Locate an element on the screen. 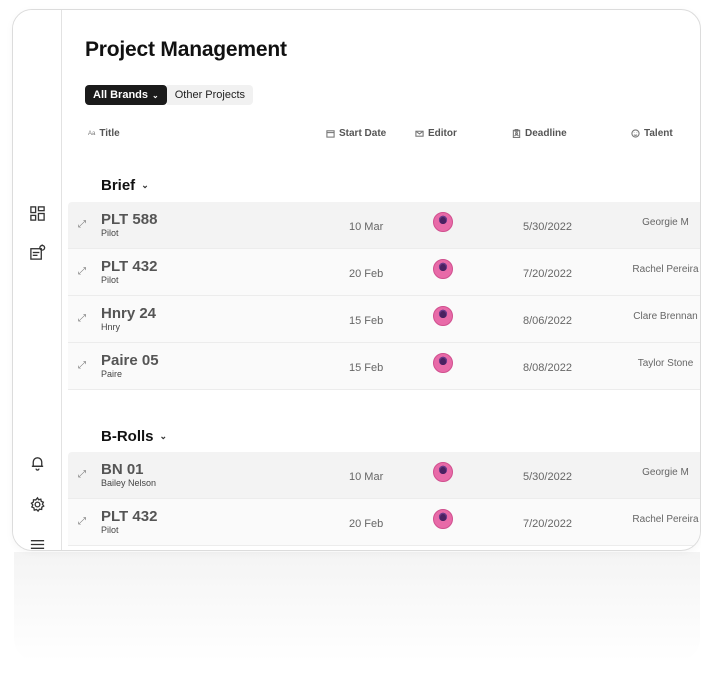  tab-label: All Brands is located at coordinates (121, 95).